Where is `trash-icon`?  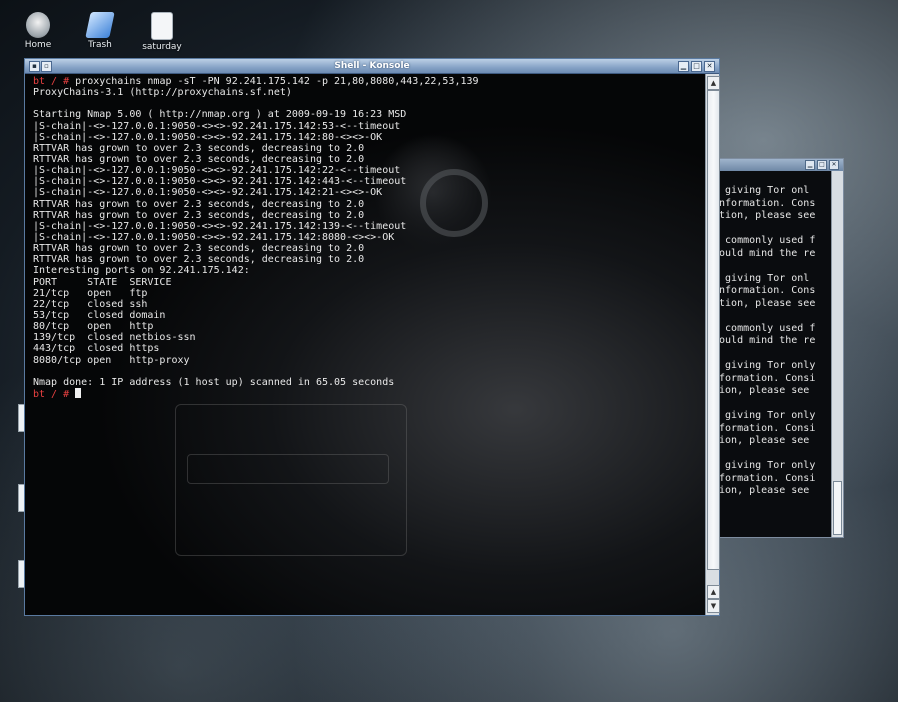 trash-icon is located at coordinates (100, 25).